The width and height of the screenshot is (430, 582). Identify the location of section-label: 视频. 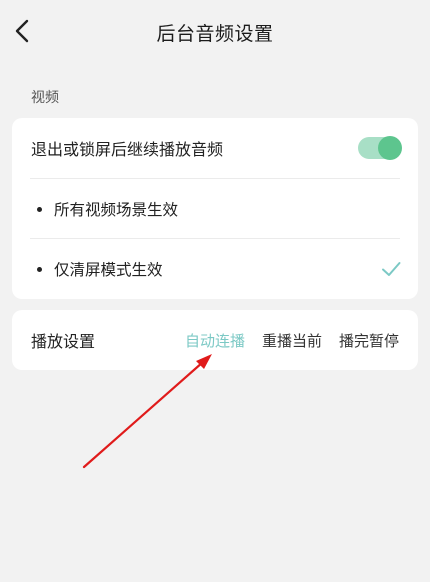
(45, 98).